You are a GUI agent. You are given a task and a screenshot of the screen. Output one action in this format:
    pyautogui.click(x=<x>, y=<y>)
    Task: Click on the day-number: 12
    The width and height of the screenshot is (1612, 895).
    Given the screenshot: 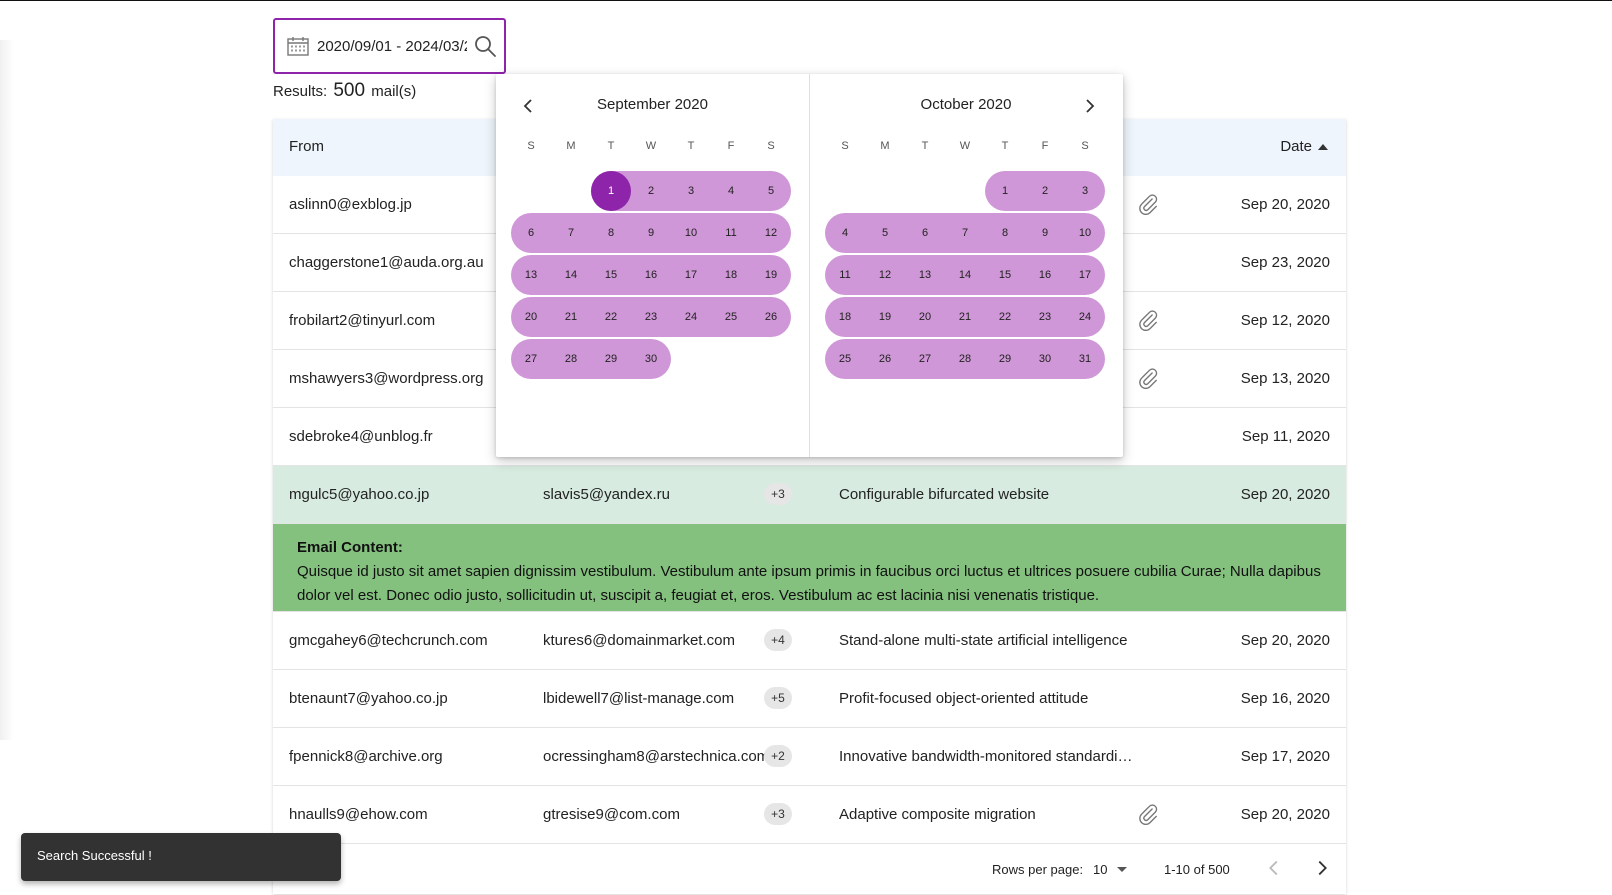 What is the action you would take?
    pyautogui.click(x=885, y=275)
    